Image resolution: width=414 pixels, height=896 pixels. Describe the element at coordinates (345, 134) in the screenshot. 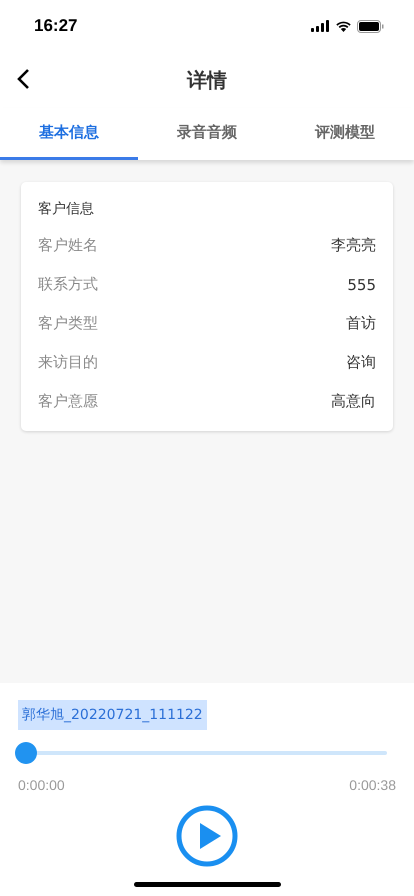

I see `tab: 评测模型` at that location.